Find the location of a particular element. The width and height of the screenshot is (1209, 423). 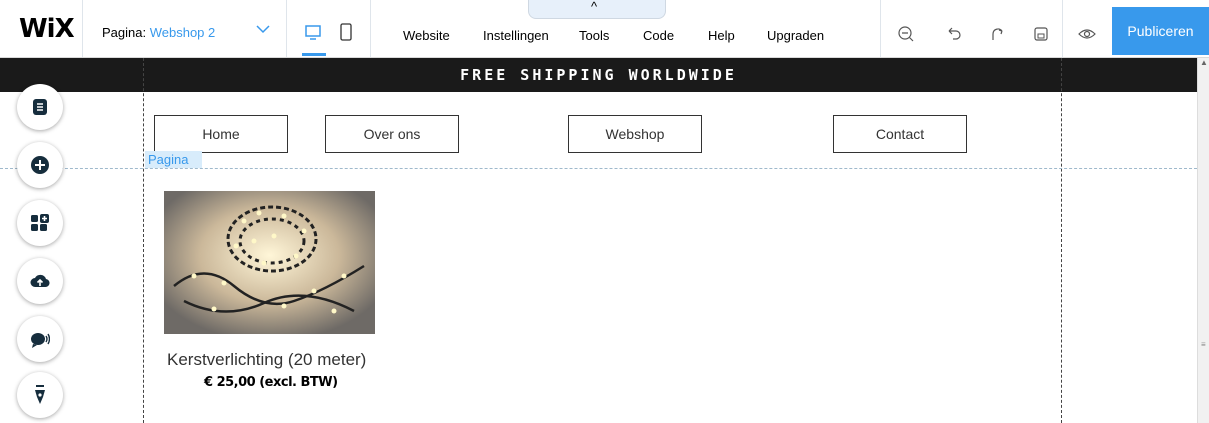

section-guide is located at coordinates (598, 168).